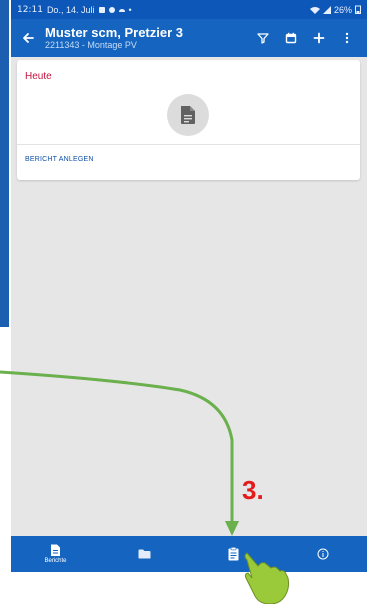 The height and width of the screenshot is (604, 374). Describe the element at coordinates (122, 10) in the screenshot. I see `cloud-notification-icon` at that location.